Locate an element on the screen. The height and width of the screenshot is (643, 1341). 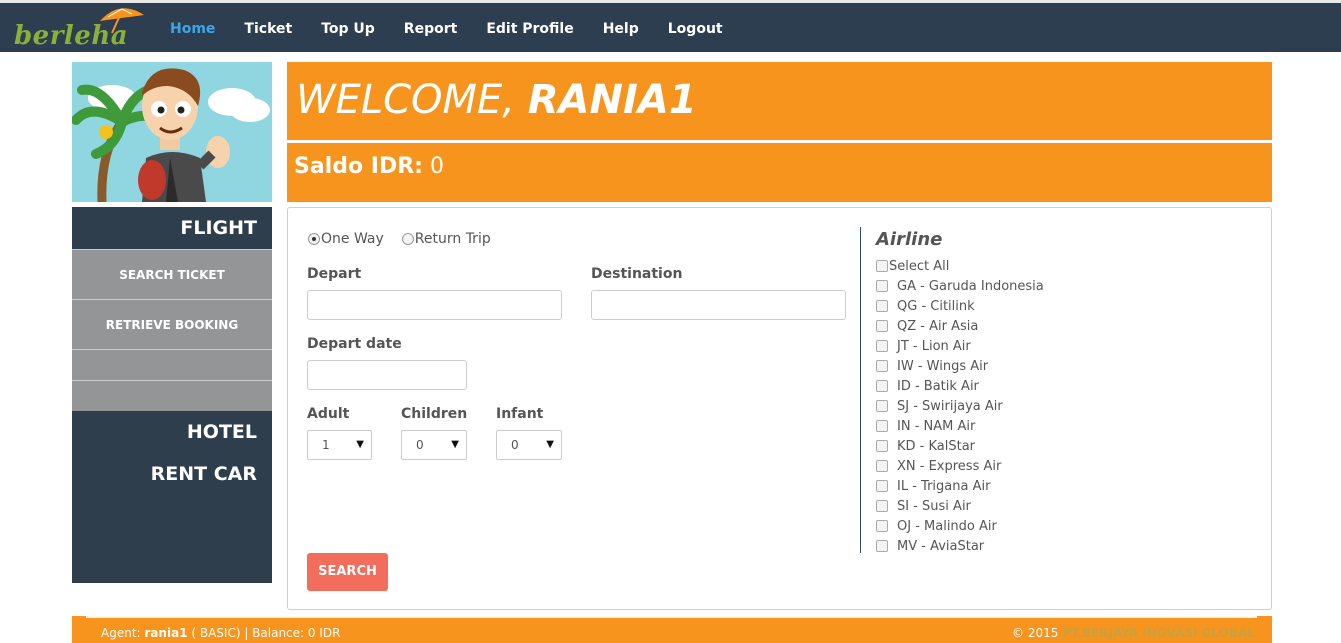
return-trip-radio is located at coordinates (407, 239).